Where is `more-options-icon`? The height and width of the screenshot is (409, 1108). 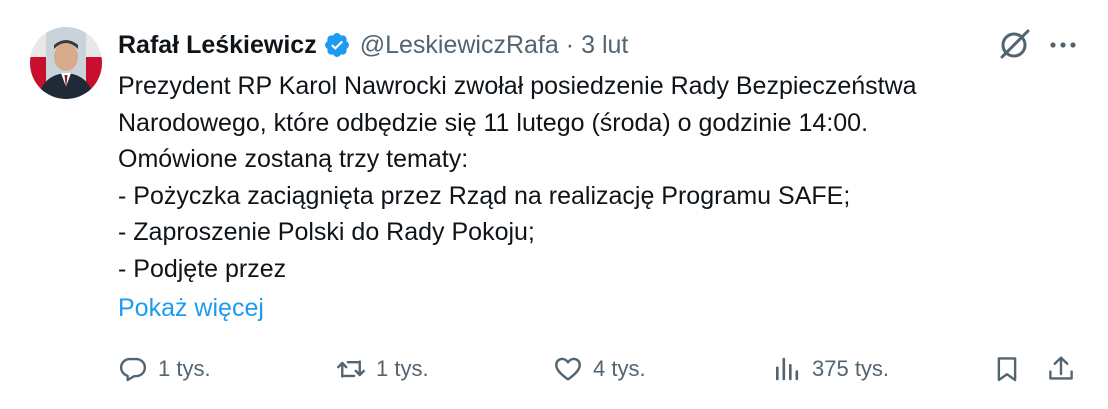
more-options-icon is located at coordinates (1063, 45).